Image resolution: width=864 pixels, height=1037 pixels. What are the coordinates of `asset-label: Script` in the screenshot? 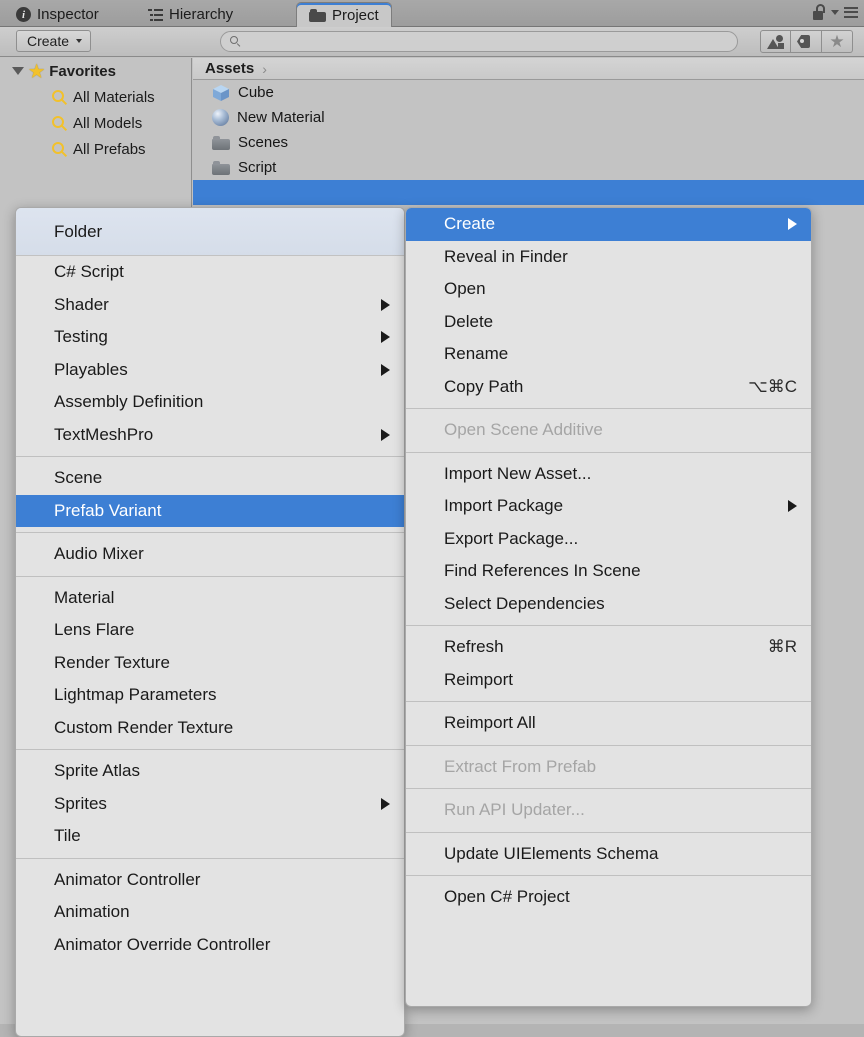 It's located at (257, 167).